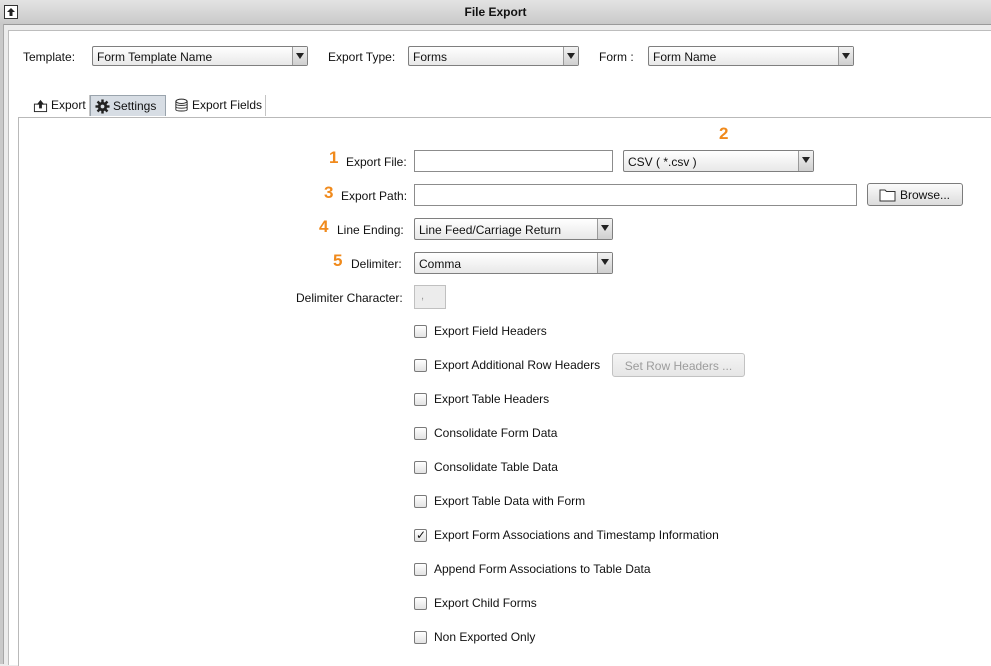 The image size is (991, 666). Describe the element at coordinates (513, 161) in the screenshot. I see `export-file-input` at that location.